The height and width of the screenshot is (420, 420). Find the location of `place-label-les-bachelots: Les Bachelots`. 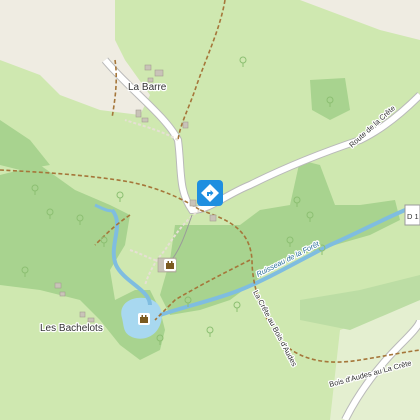

place-label-les-bachelots: Les Bachelots is located at coordinates (71, 328).